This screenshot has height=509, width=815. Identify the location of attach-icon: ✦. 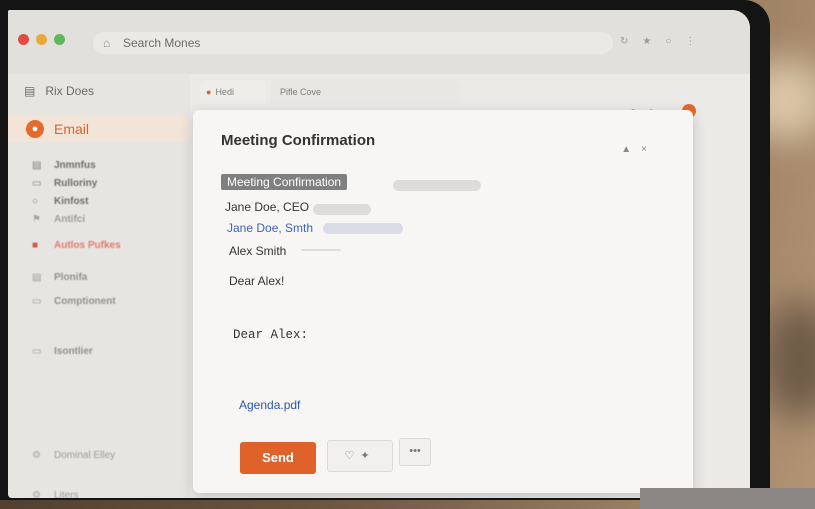
(367, 456).